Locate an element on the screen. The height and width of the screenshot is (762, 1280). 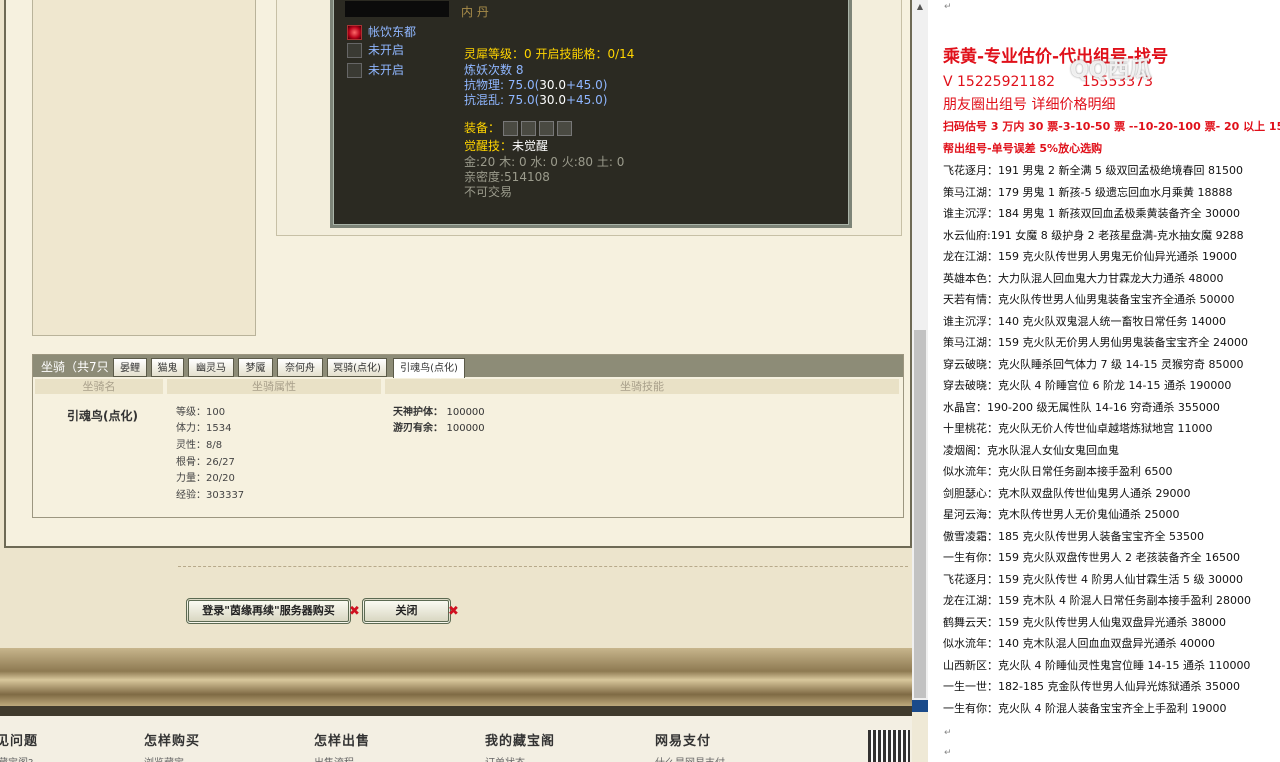
tab-mount-3: 幽灵马 is located at coordinates (211, 367).